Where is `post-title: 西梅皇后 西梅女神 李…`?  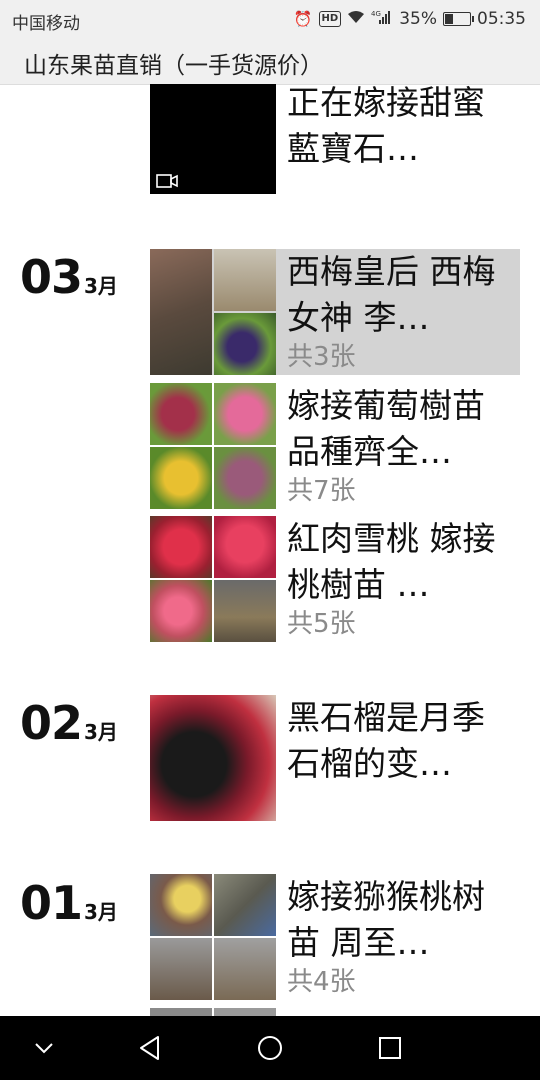
post-title: 西梅皇后 西梅女神 李… is located at coordinates (391, 294).